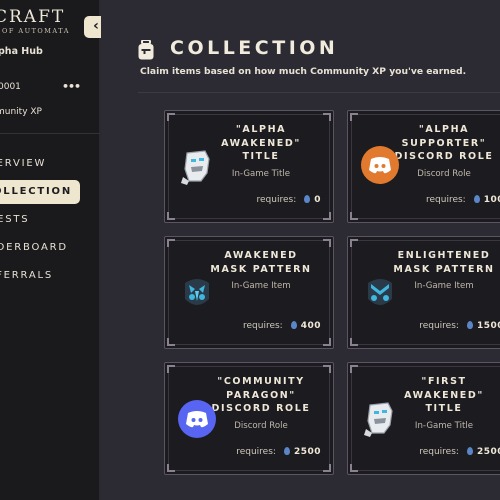 The height and width of the screenshot is (500, 500). I want to click on card-title: "FIRST AWAKENED" TITLE, so click(444, 395).